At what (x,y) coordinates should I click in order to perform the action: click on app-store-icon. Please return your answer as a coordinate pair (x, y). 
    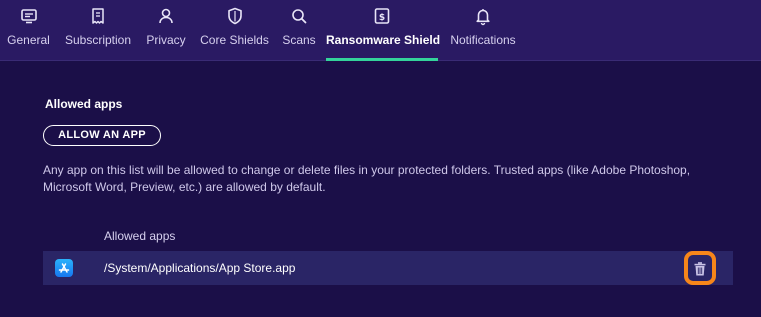
    Looking at the image, I should click on (64, 268).